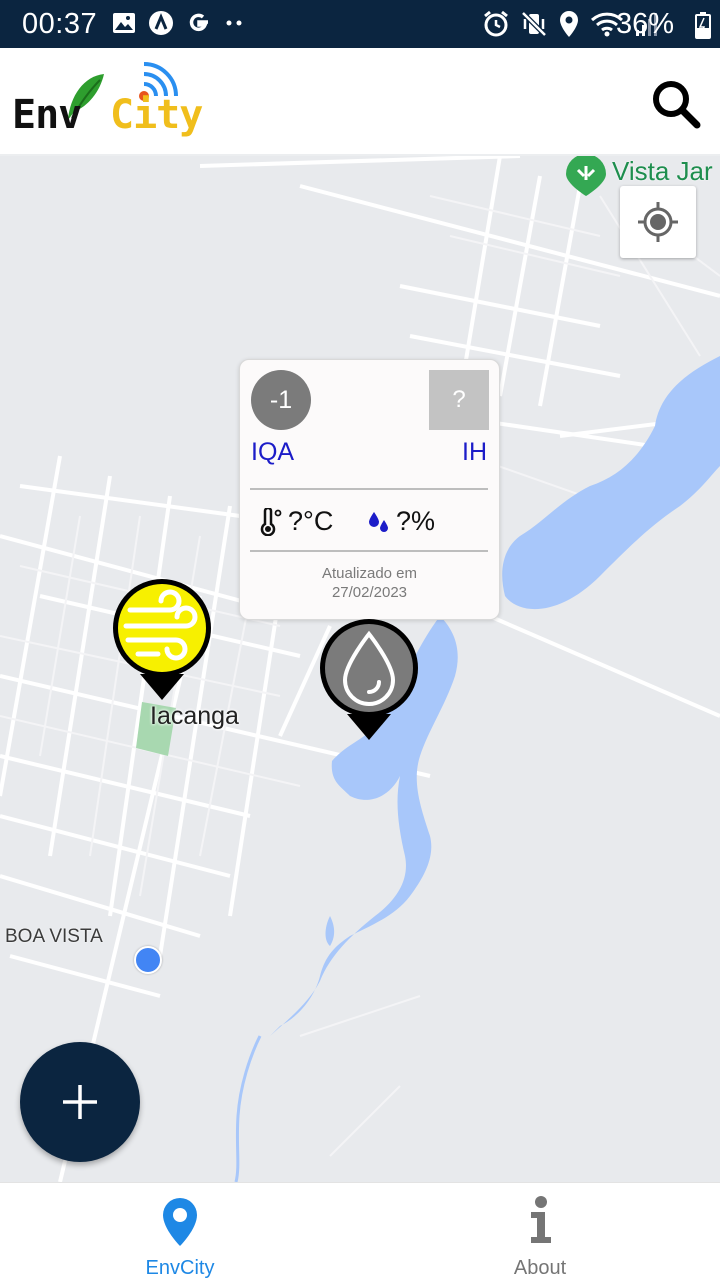 Image resolution: width=720 pixels, height=1281 pixels. What do you see at coordinates (234, 23) in the screenshot?
I see `more-dots-icon` at bounding box center [234, 23].